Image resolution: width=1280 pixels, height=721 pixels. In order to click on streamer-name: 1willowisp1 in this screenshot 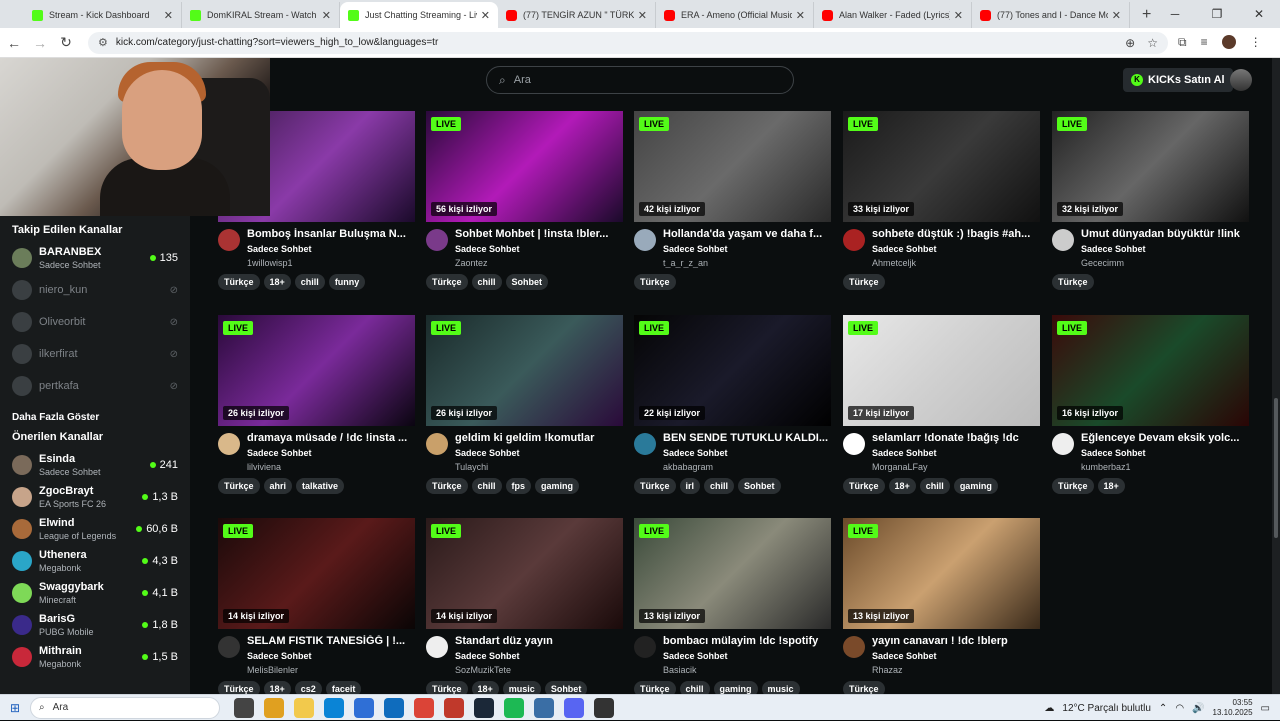, I will do `click(331, 263)`.